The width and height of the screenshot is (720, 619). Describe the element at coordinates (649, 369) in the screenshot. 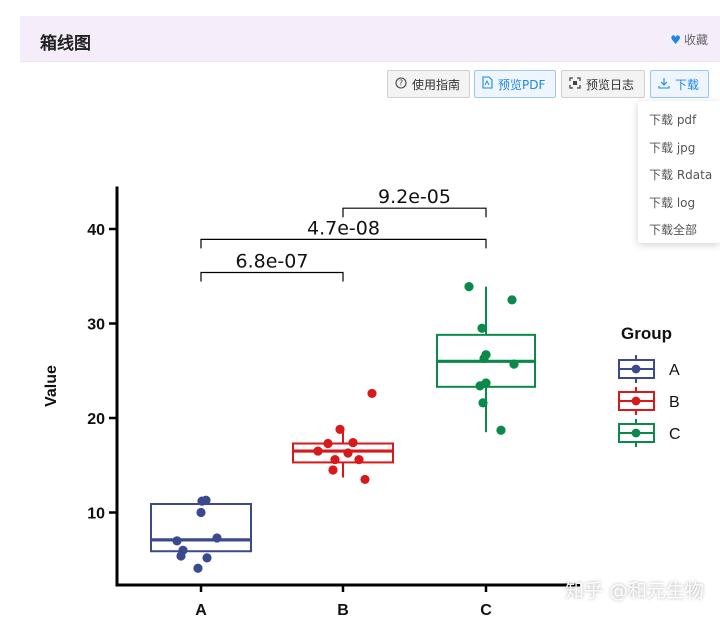

I see `legend-item-a: A` at that location.